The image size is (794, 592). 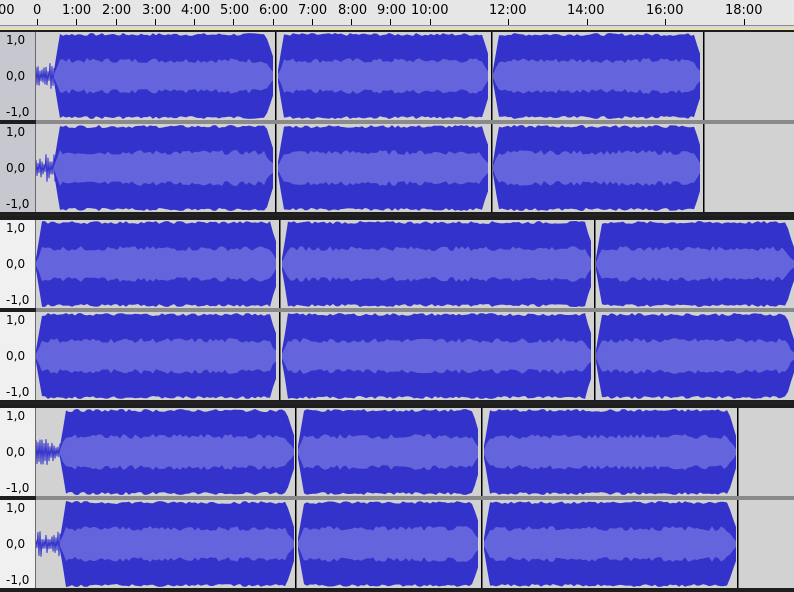 I want to click on tick-label: 2:00, so click(x=117, y=10).